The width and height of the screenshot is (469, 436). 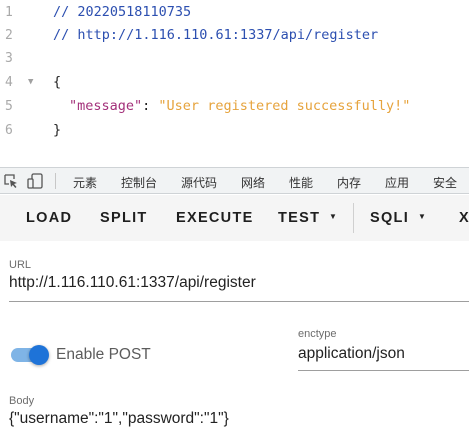 I want to click on code-line: 4 ▼ {, so click(x=234, y=82).